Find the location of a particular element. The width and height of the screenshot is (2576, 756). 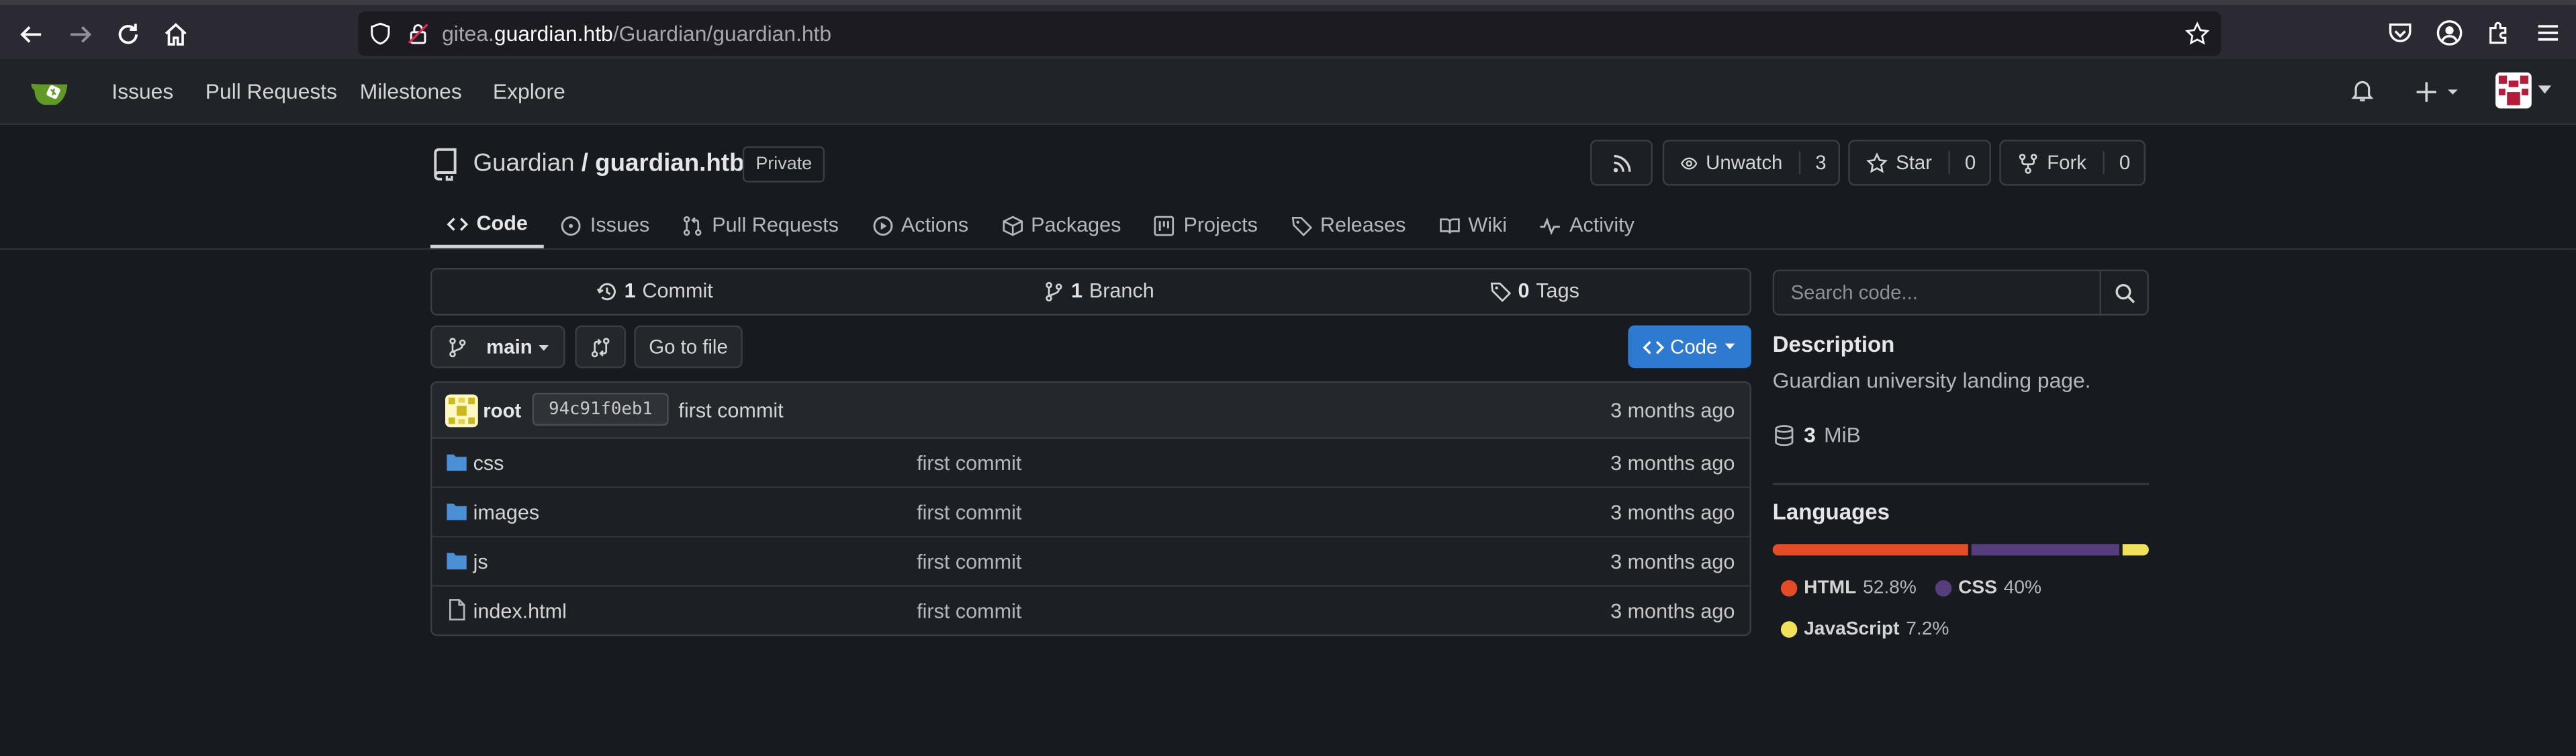

url-bar: gitea.guardian.htb/Guardian/guardian.htb is located at coordinates (1289, 33).